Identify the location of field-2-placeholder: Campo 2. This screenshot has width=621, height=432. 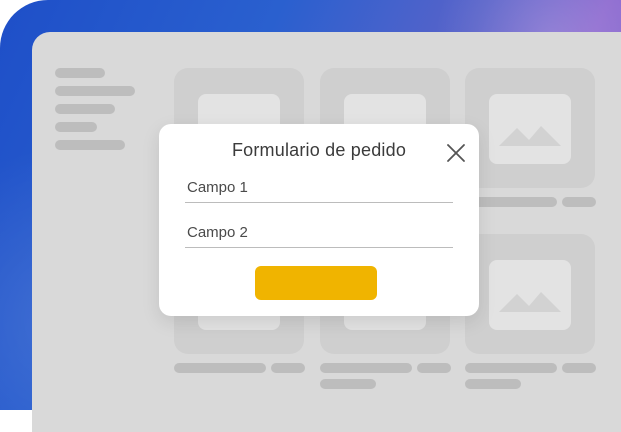
(217, 232).